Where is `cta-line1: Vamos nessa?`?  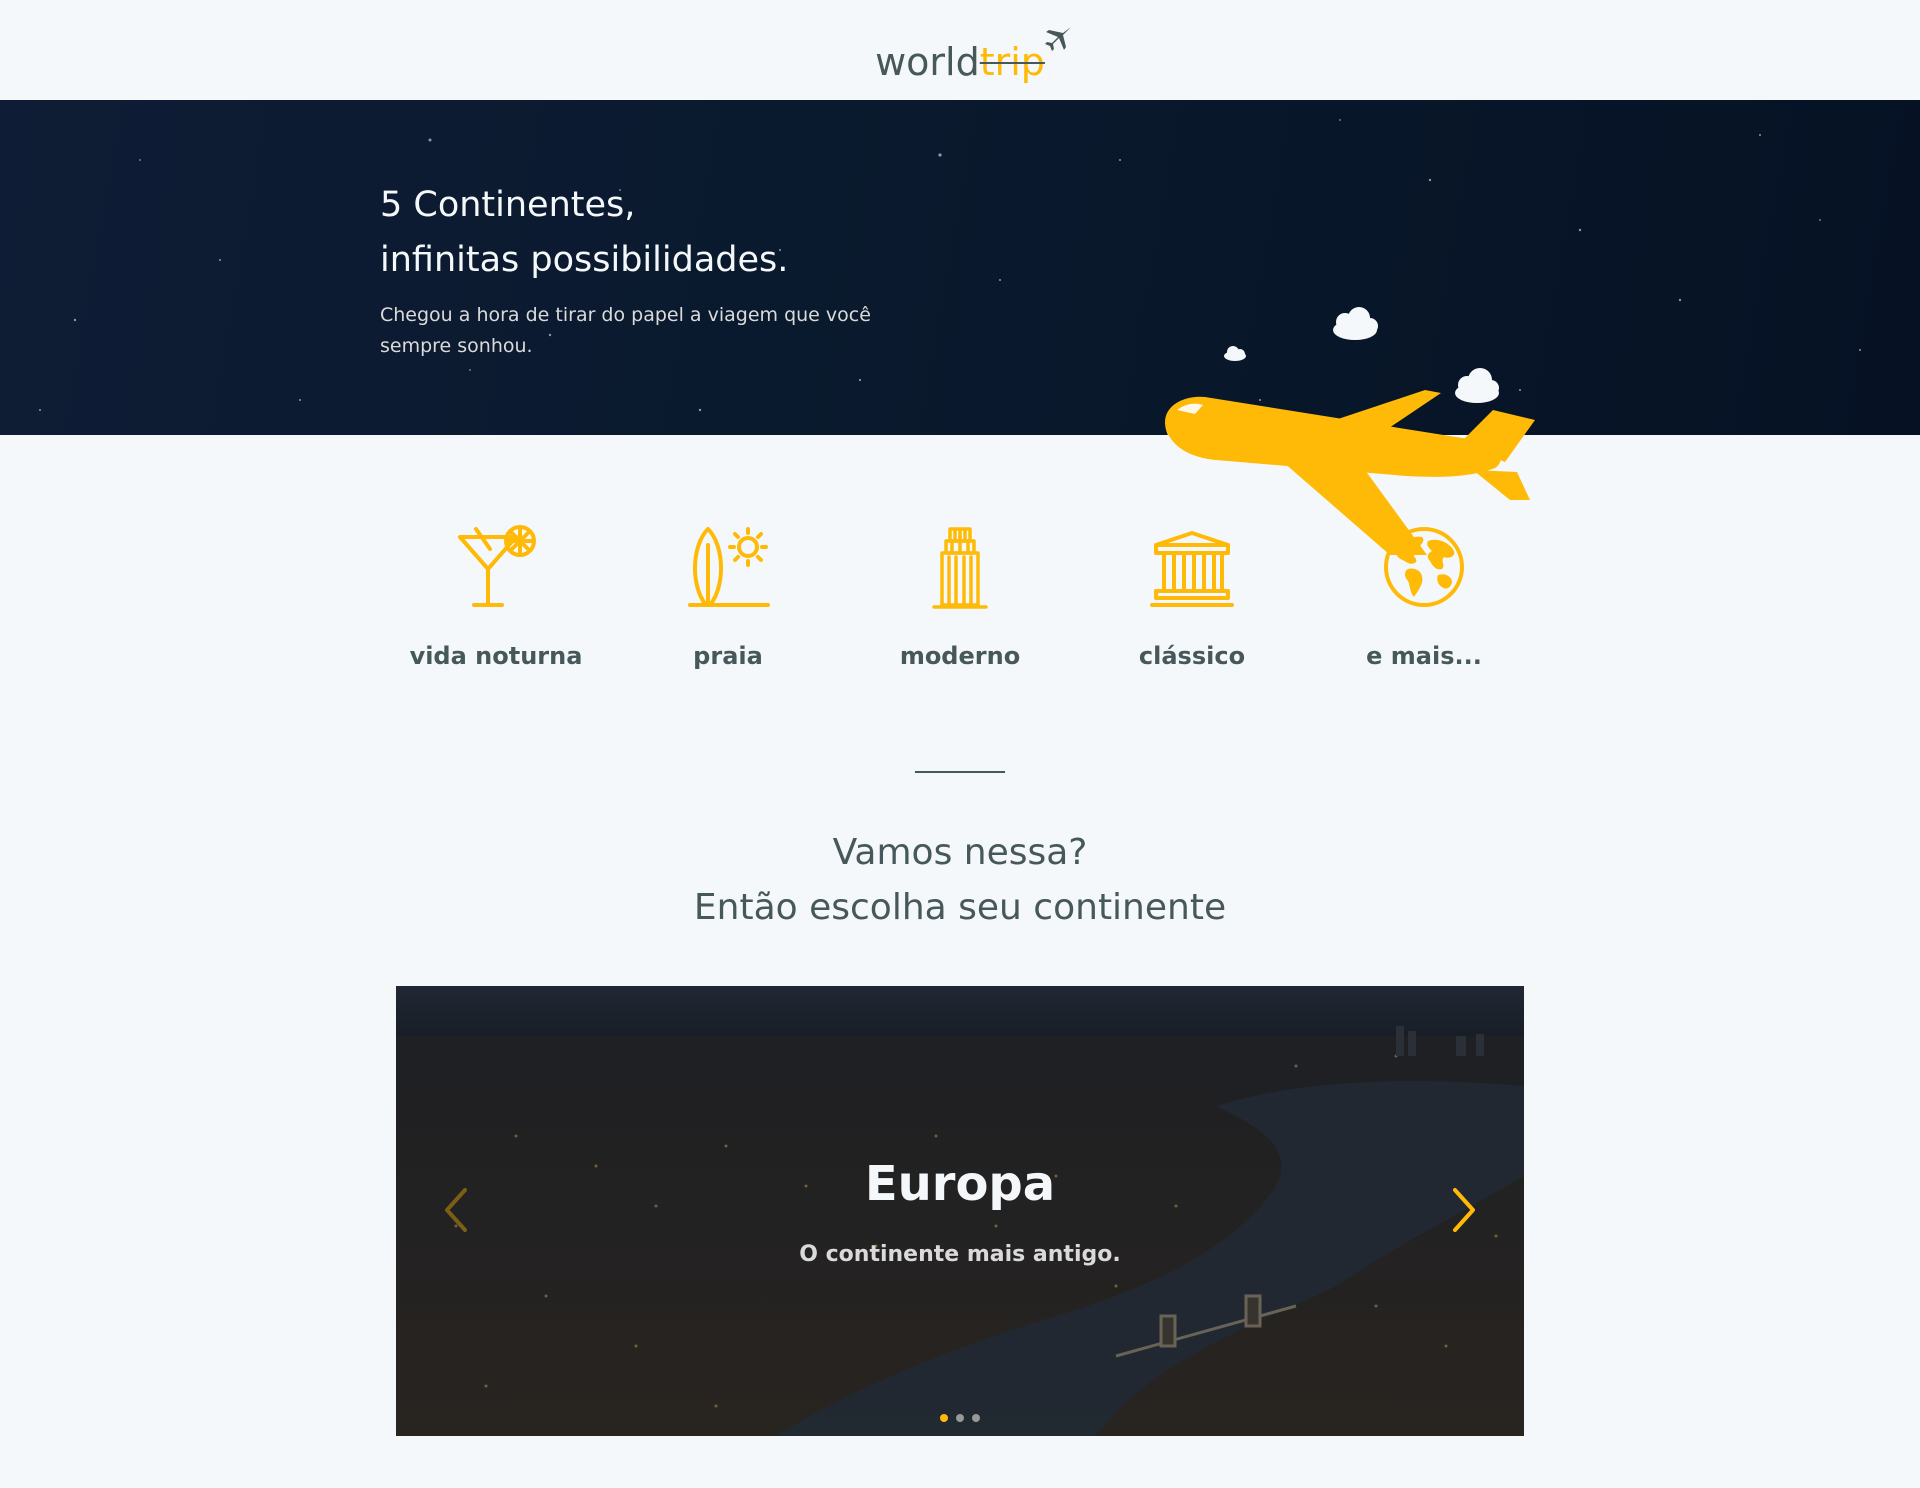
cta-line1: Vamos nessa? is located at coordinates (960, 852).